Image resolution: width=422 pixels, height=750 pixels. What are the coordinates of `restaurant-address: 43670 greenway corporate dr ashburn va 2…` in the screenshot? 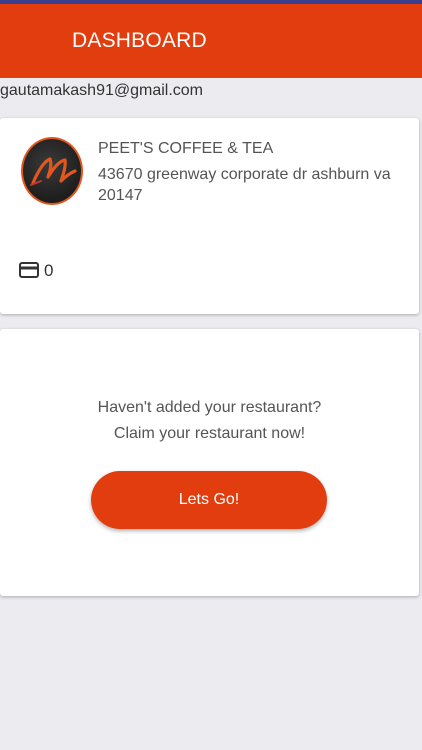 It's located at (244, 185).